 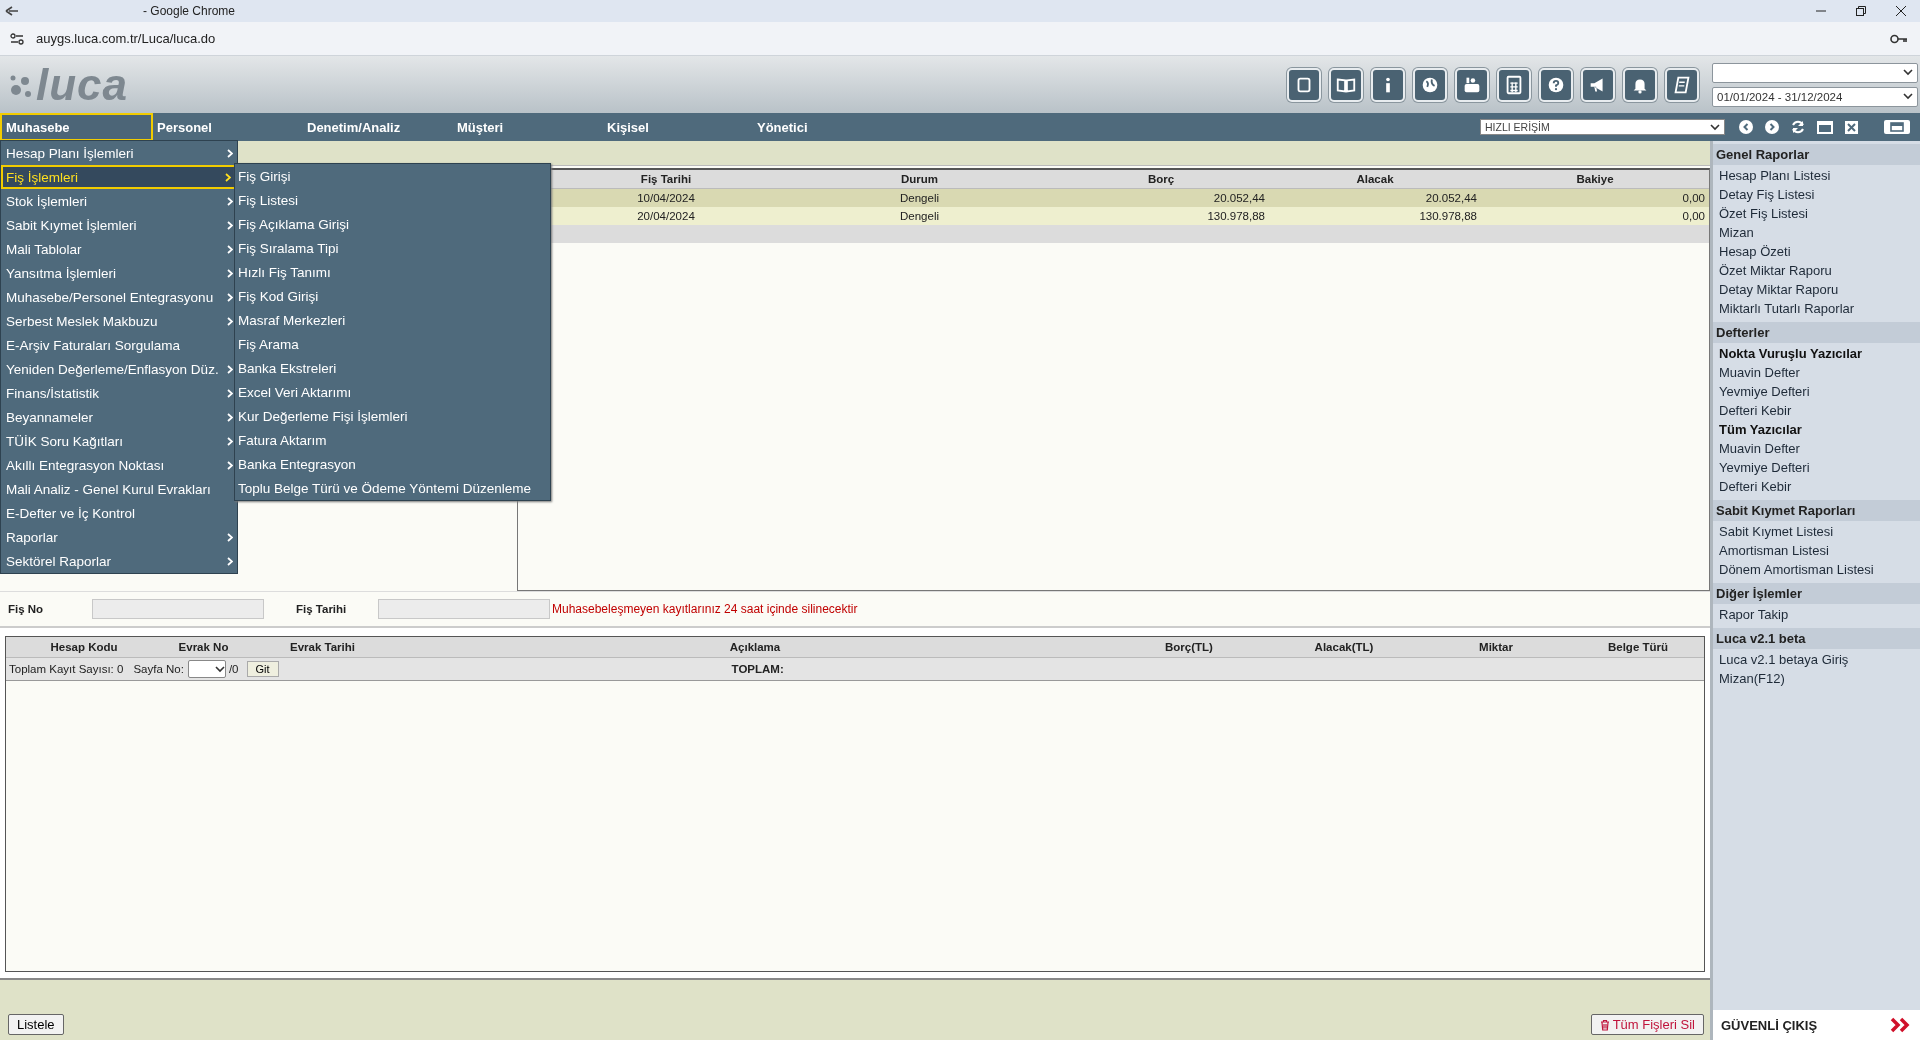 I want to click on menu-item: Fiş İşlemleri, so click(x=119, y=177).